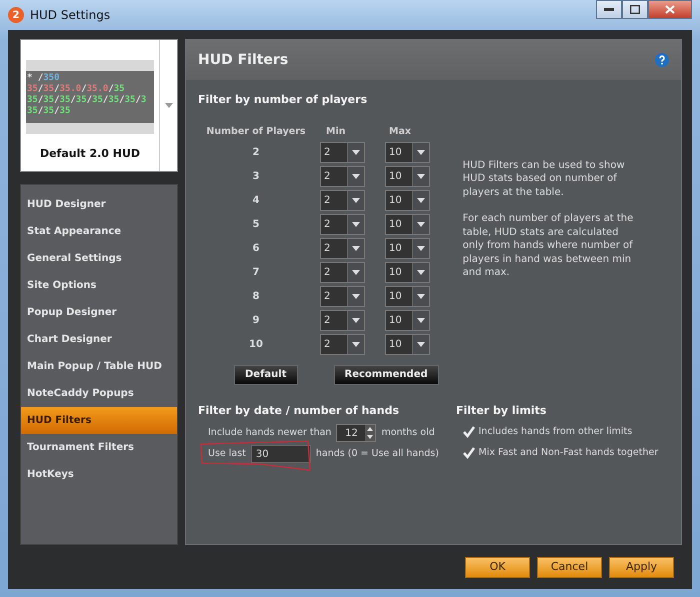 The image size is (700, 597). I want to click on dialog-button: Cancel, so click(569, 567).